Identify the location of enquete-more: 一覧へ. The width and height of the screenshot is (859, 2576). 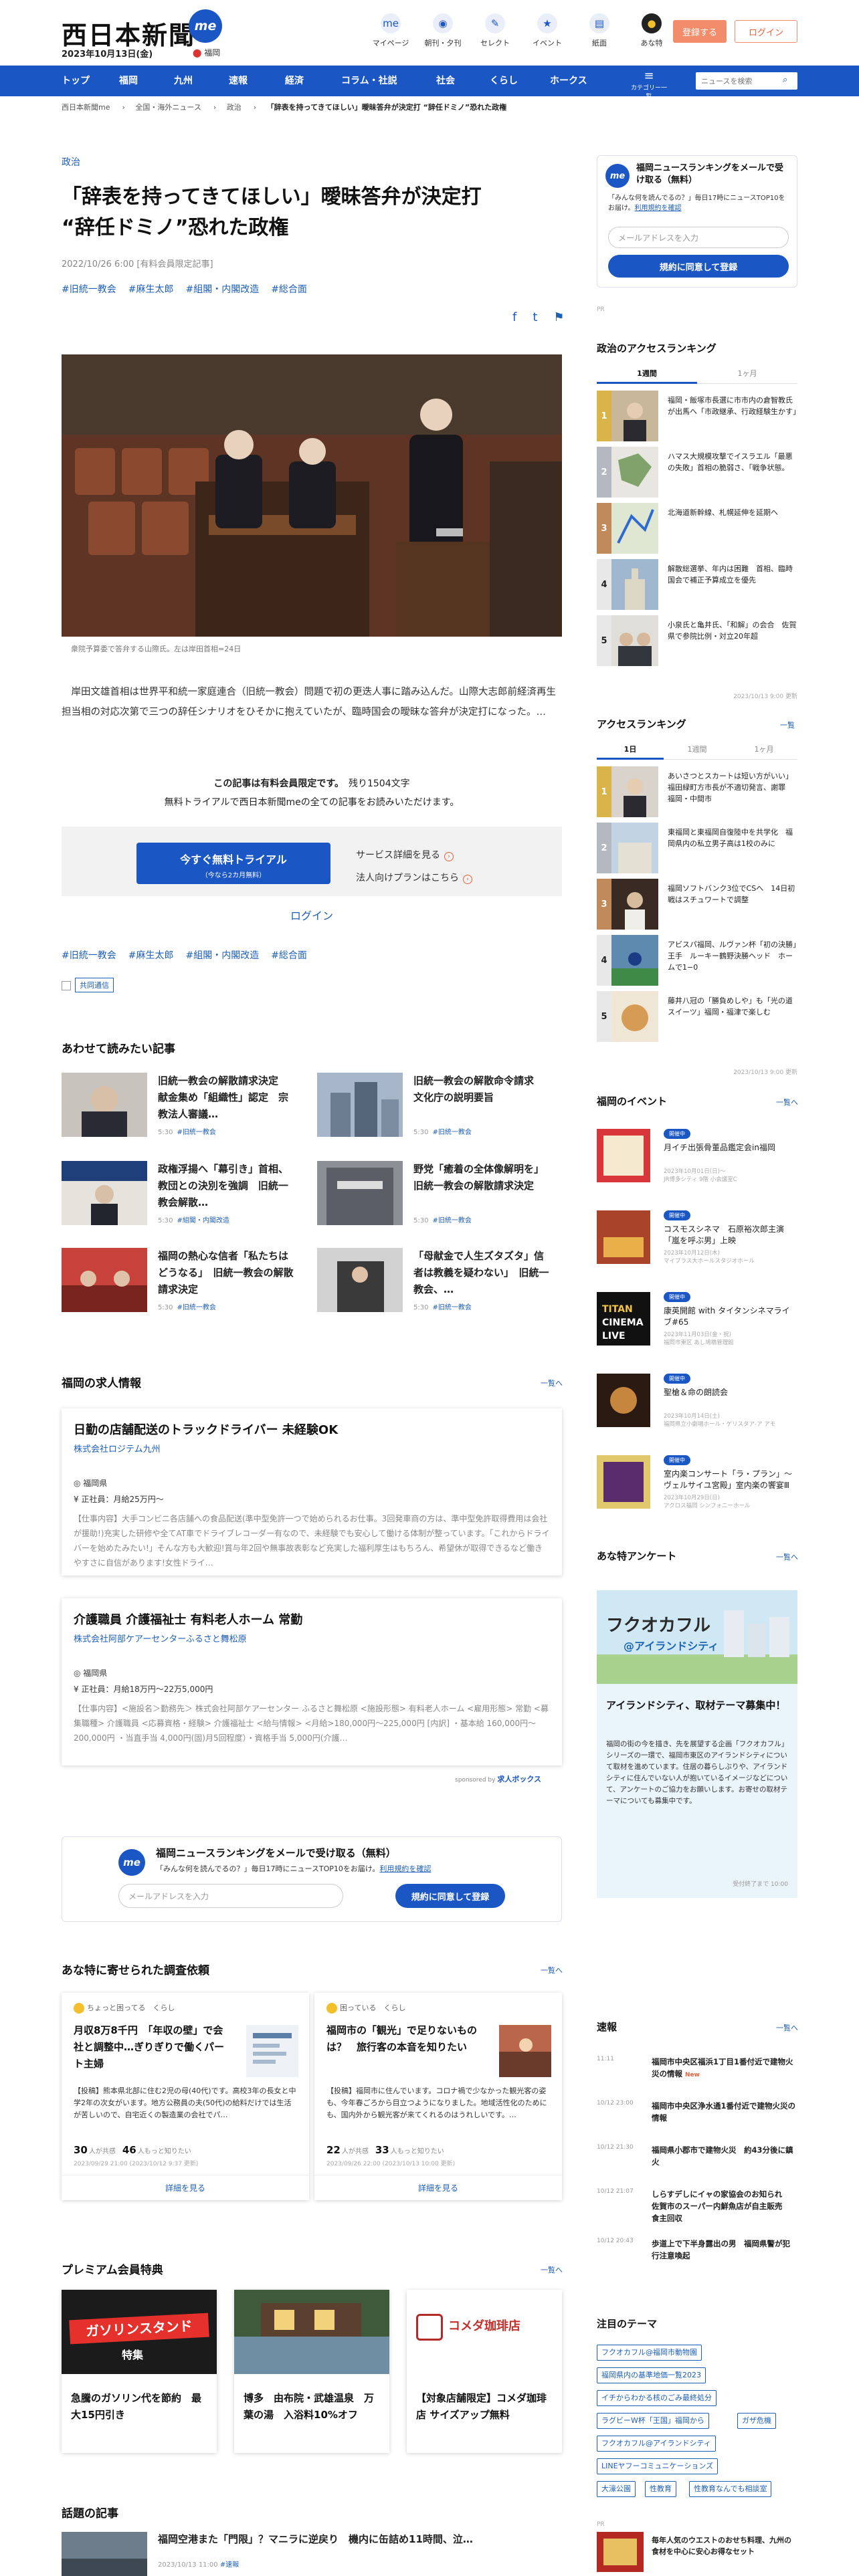
(787, 1556).